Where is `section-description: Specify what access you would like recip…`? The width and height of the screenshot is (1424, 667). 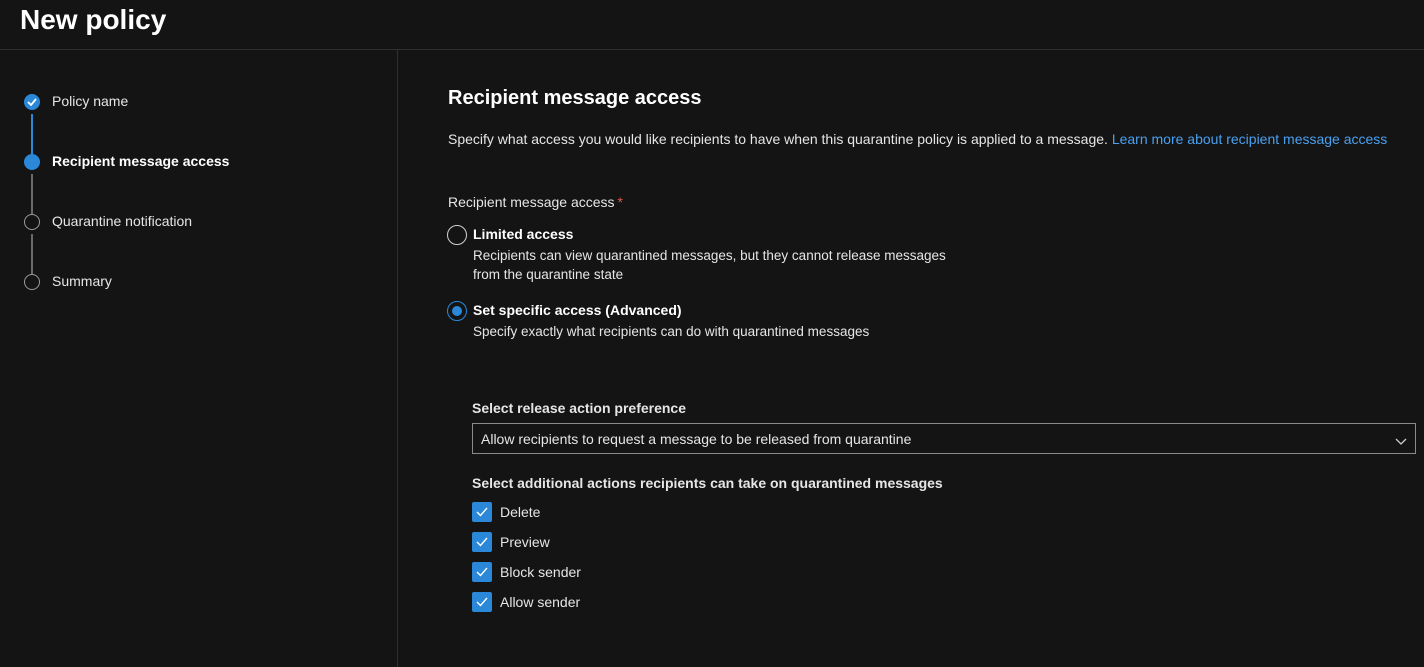
section-description: Specify what access you would like recip… is located at coordinates (917, 139).